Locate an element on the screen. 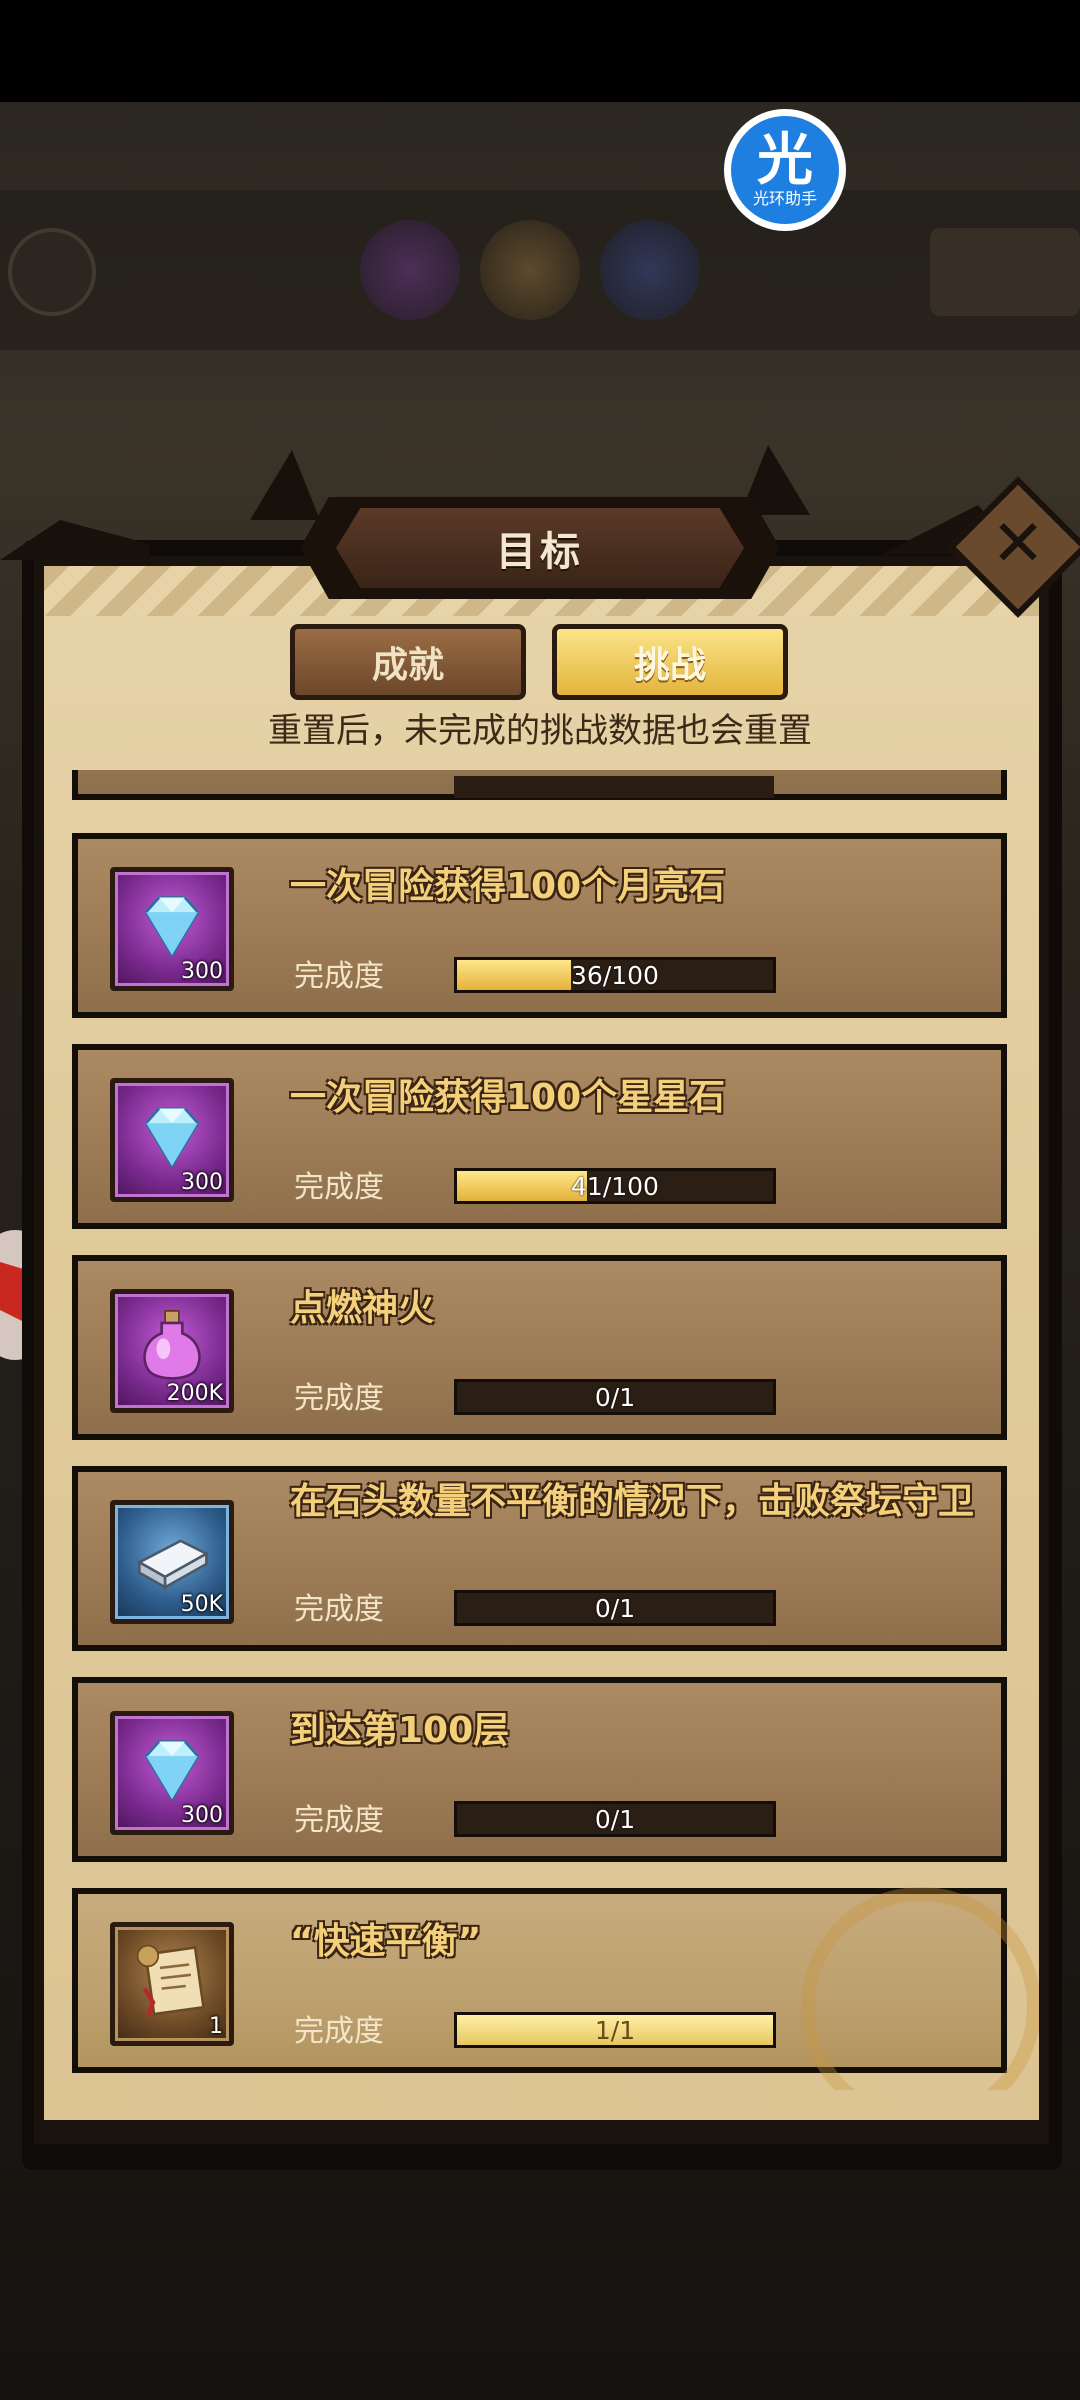  reward-quantity: 1 is located at coordinates (216, 2026).